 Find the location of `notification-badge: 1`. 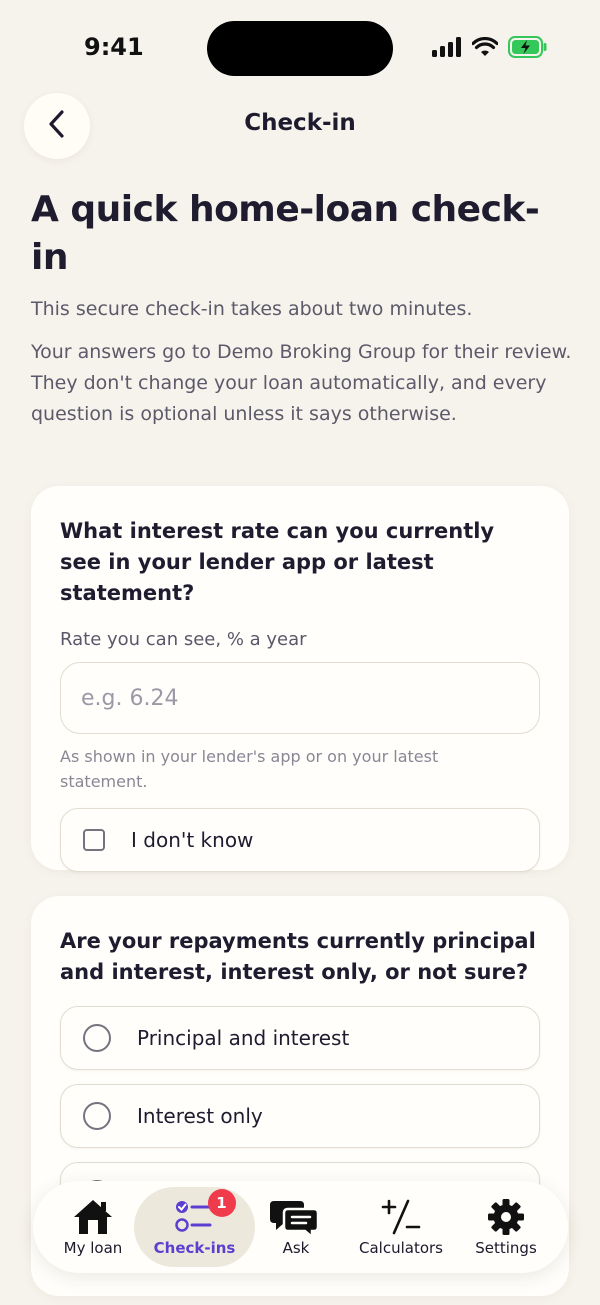

notification-badge: 1 is located at coordinates (221, 1203).